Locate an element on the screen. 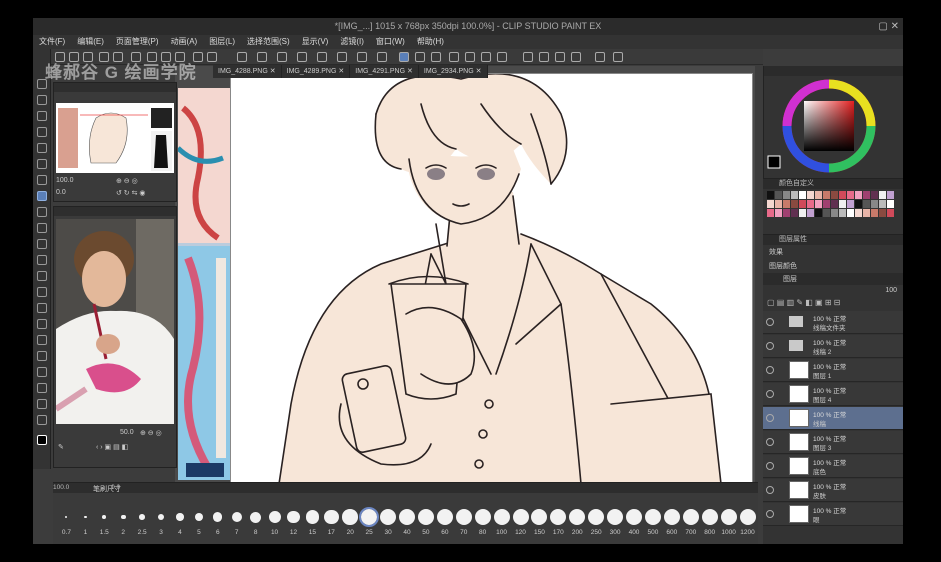  color-swatches is located at coordinates (833, 209).